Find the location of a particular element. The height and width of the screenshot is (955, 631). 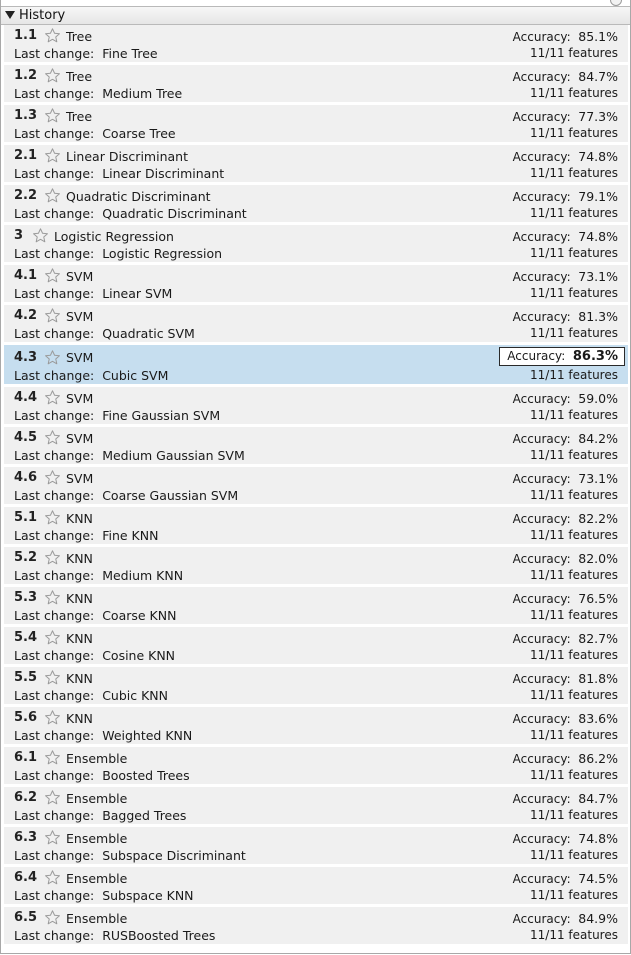

accuracy-display: Accuracy: 74.8% is located at coordinates (565, 236).